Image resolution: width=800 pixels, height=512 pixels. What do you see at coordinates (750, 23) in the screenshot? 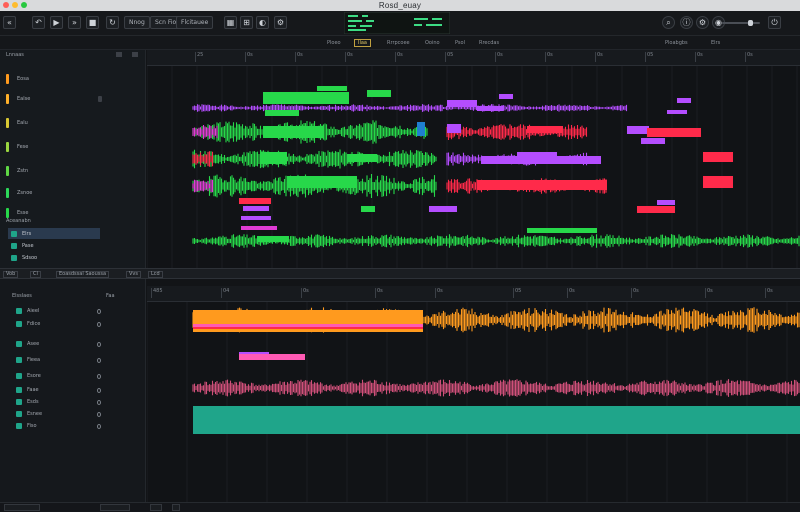
I see `slider-knob` at bounding box center [750, 23].